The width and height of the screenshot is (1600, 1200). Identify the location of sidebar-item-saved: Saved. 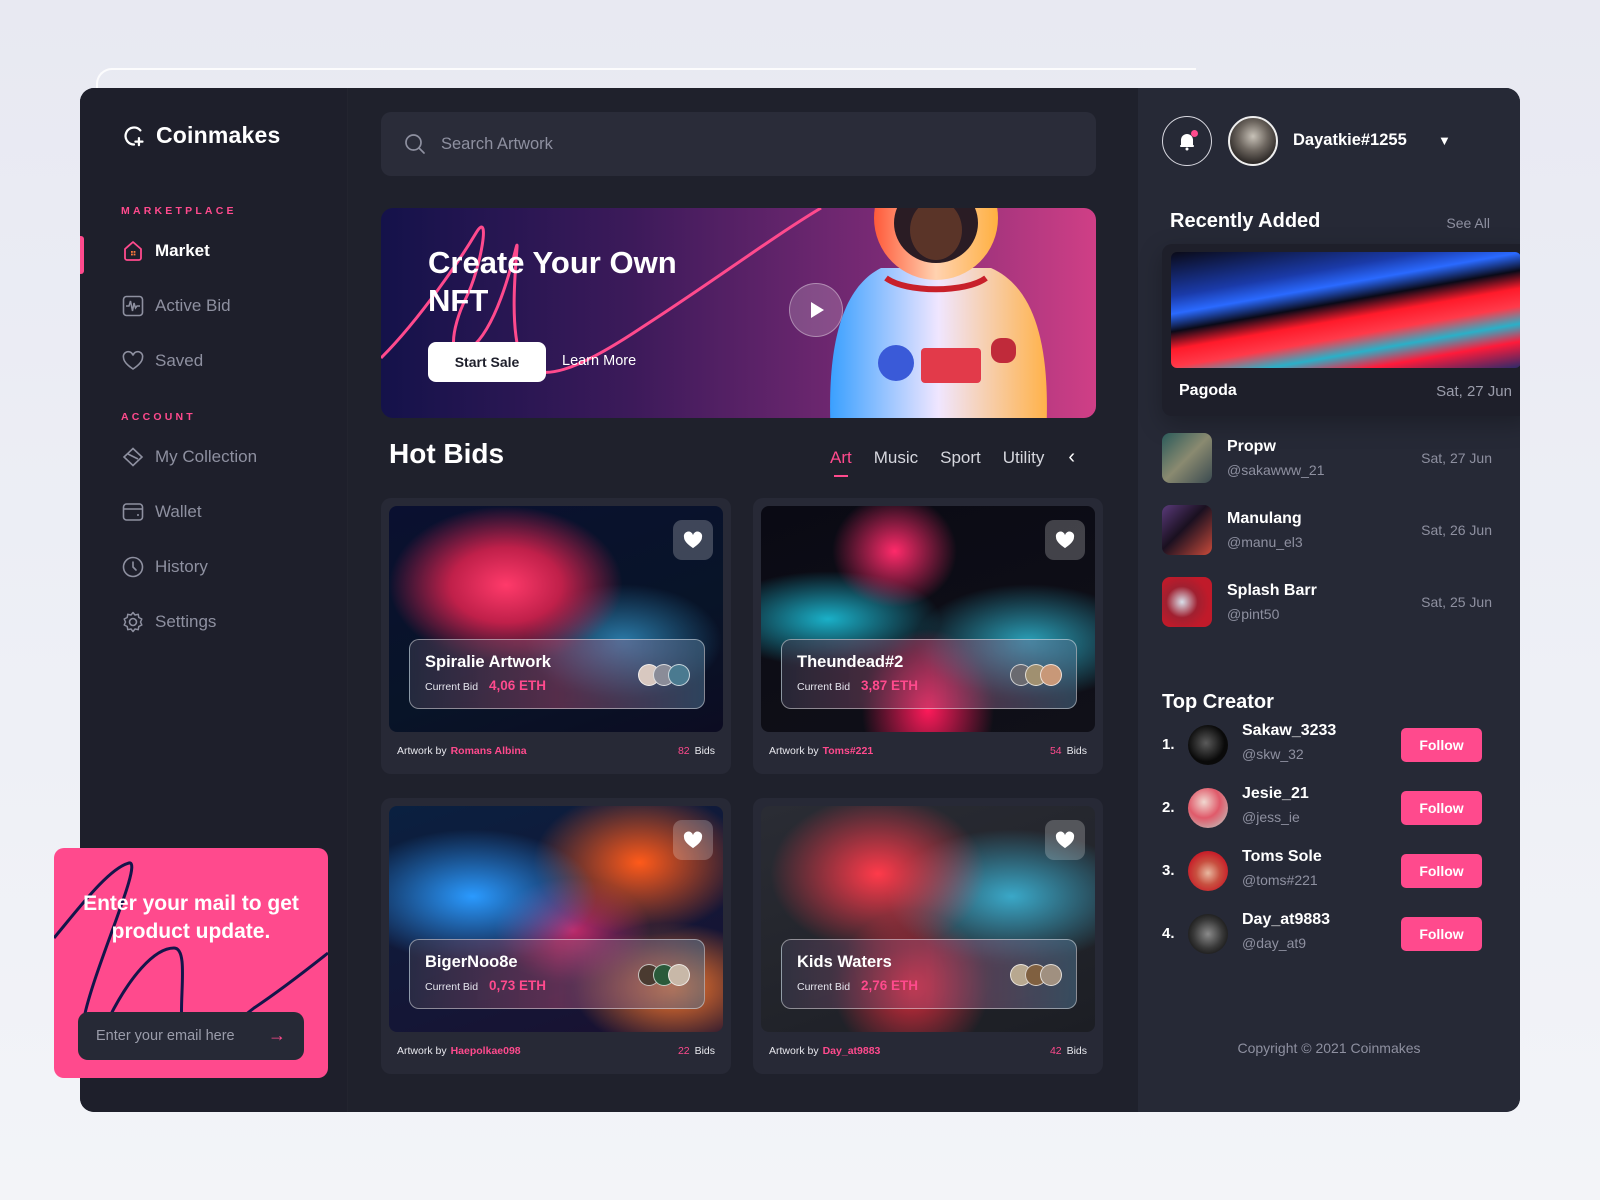
(162, 361).